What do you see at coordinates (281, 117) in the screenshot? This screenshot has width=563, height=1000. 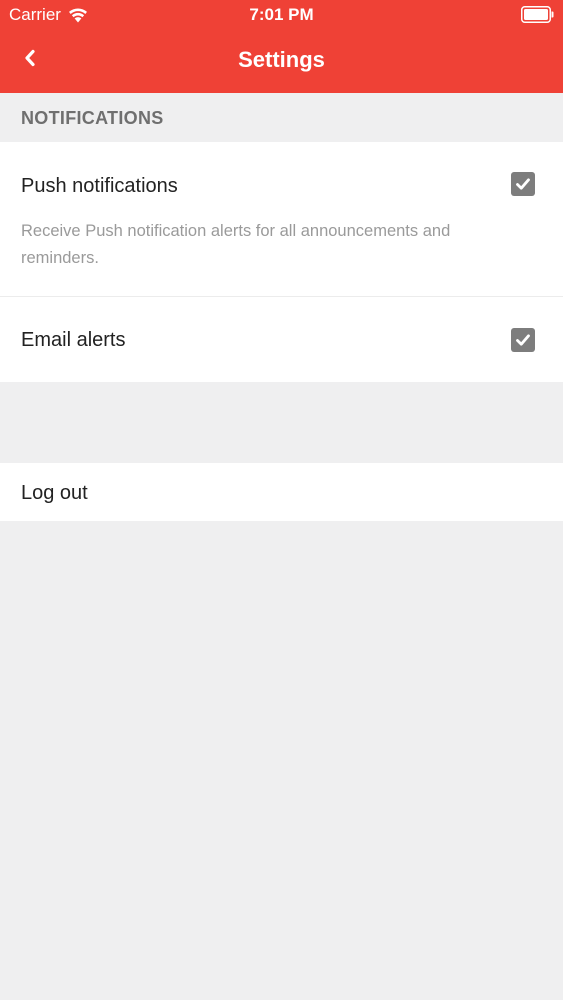 I see `notifications-section-header: NOTIFICATIONS` at bounding box center [281, 117].